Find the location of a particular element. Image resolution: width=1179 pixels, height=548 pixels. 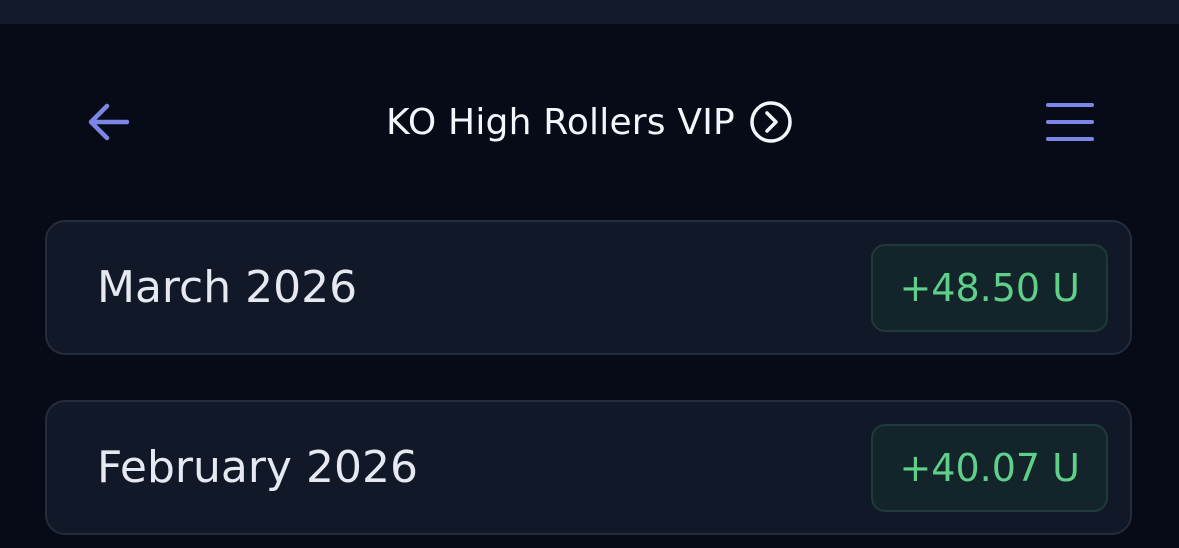

header: KO High Rollers VIP is located at coordinates (589, 122).